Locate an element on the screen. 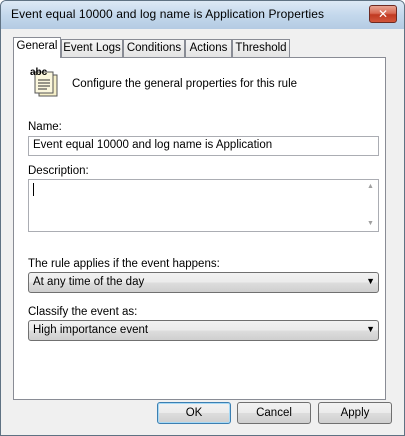 This screenshot has width=405, height=436. classify-selected-value: High importance event is located at coordinates (91, 330).